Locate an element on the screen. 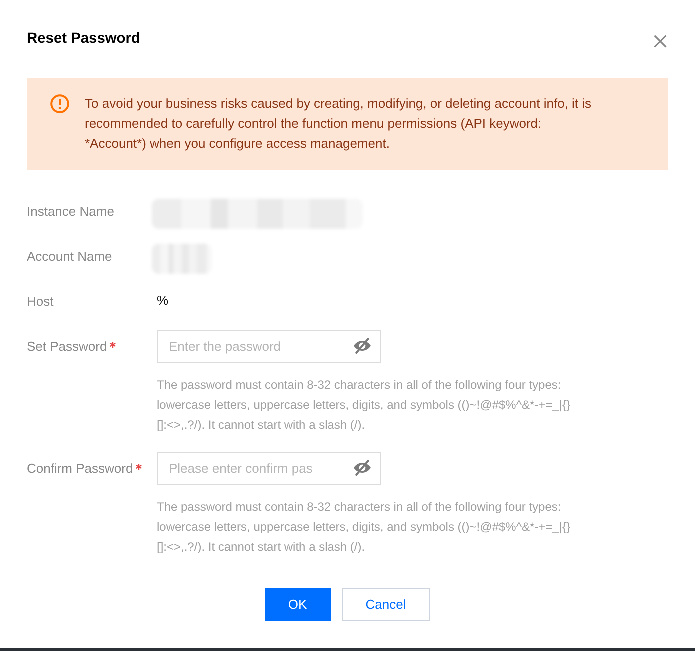 This screenshot has width=695, height=651. host-value: % is located at coordinates (163, 301).